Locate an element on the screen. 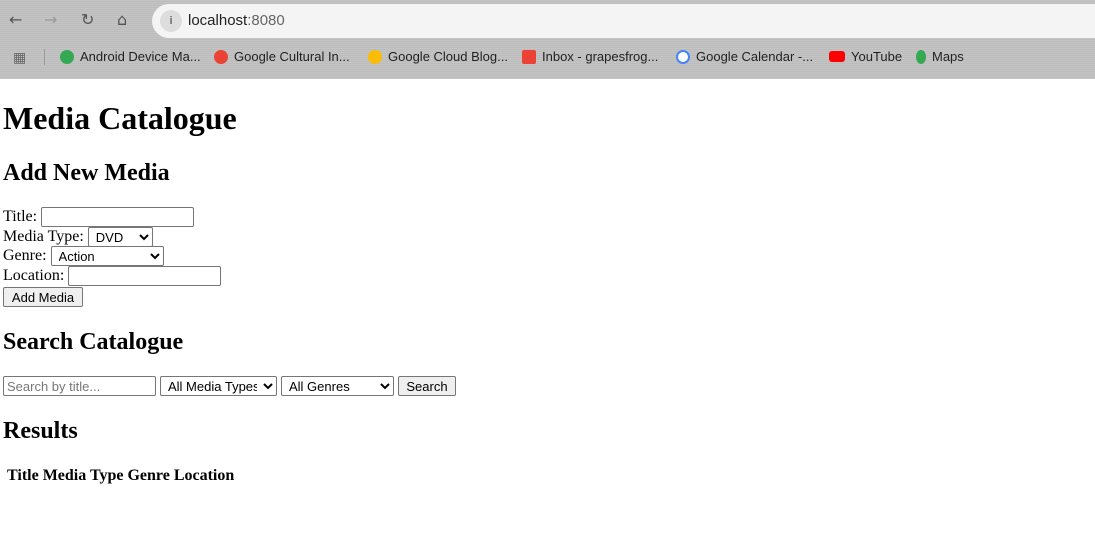 The image size is (1095, 551). genre-filter: All Genres is located at coordinates (337, 386).